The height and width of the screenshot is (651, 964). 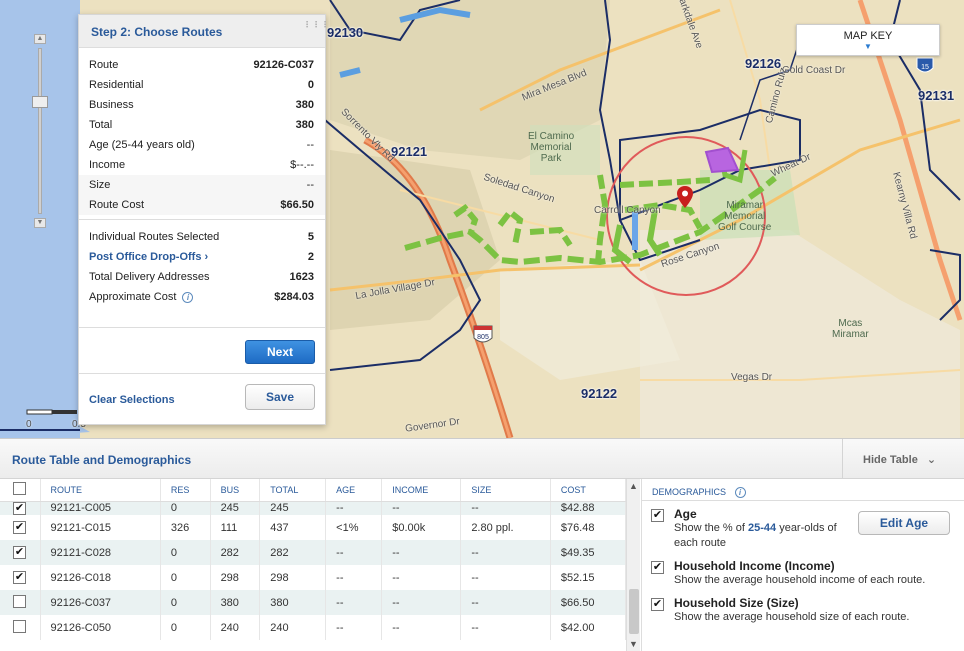 What do you see at coordinates (201, 237) in the screenshot?
I see `individual-routes-row: Individual Routes Selected 5` at bounding box center [201, 237].